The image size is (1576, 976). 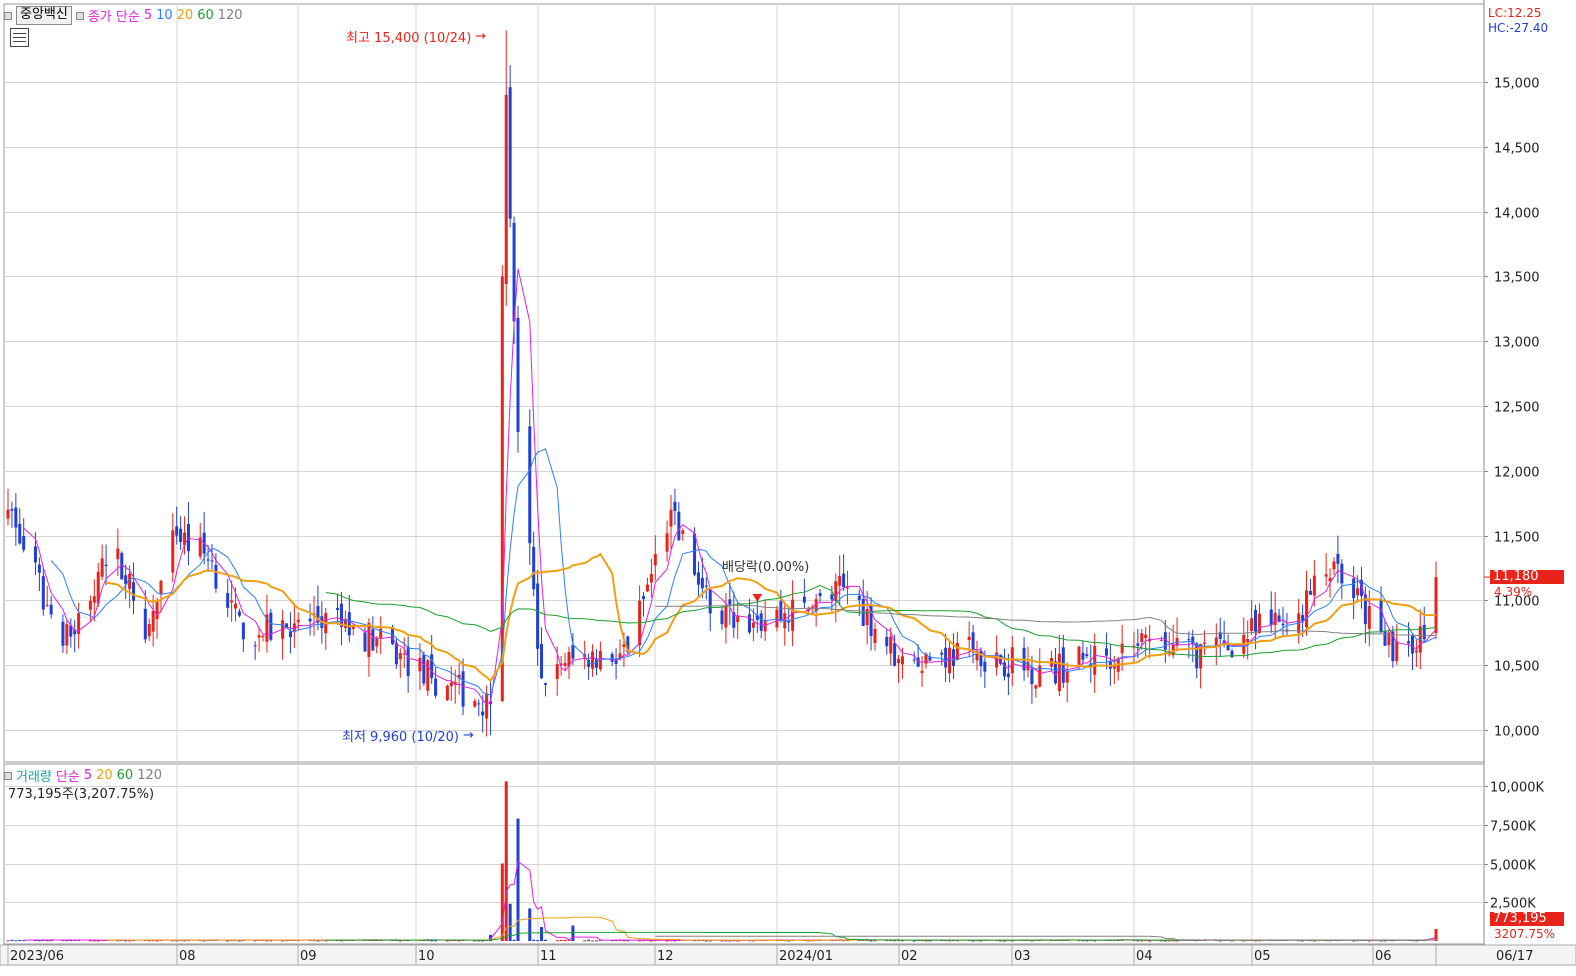 I want to click on ma20-label: 20, so click(x=185, y=15).